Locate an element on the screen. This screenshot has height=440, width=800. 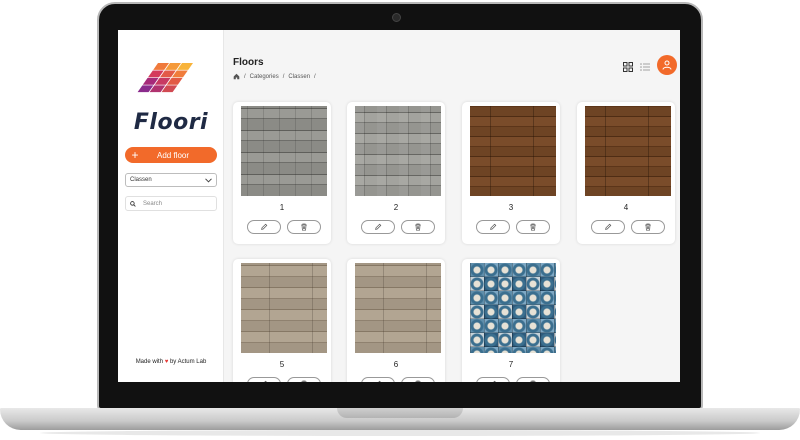
floor-card: 1 is located at coordinates (282, 173).